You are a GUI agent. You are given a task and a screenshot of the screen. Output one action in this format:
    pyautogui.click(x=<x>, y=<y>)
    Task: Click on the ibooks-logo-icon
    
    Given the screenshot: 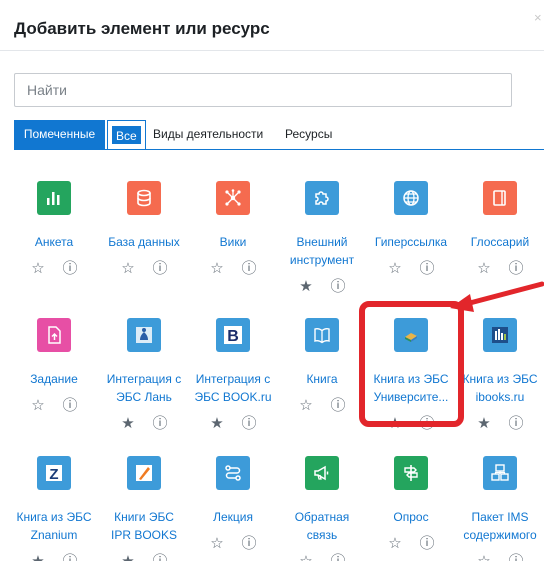 What is the action you would take?
    pyautogui.click(x=500, y=335)
    